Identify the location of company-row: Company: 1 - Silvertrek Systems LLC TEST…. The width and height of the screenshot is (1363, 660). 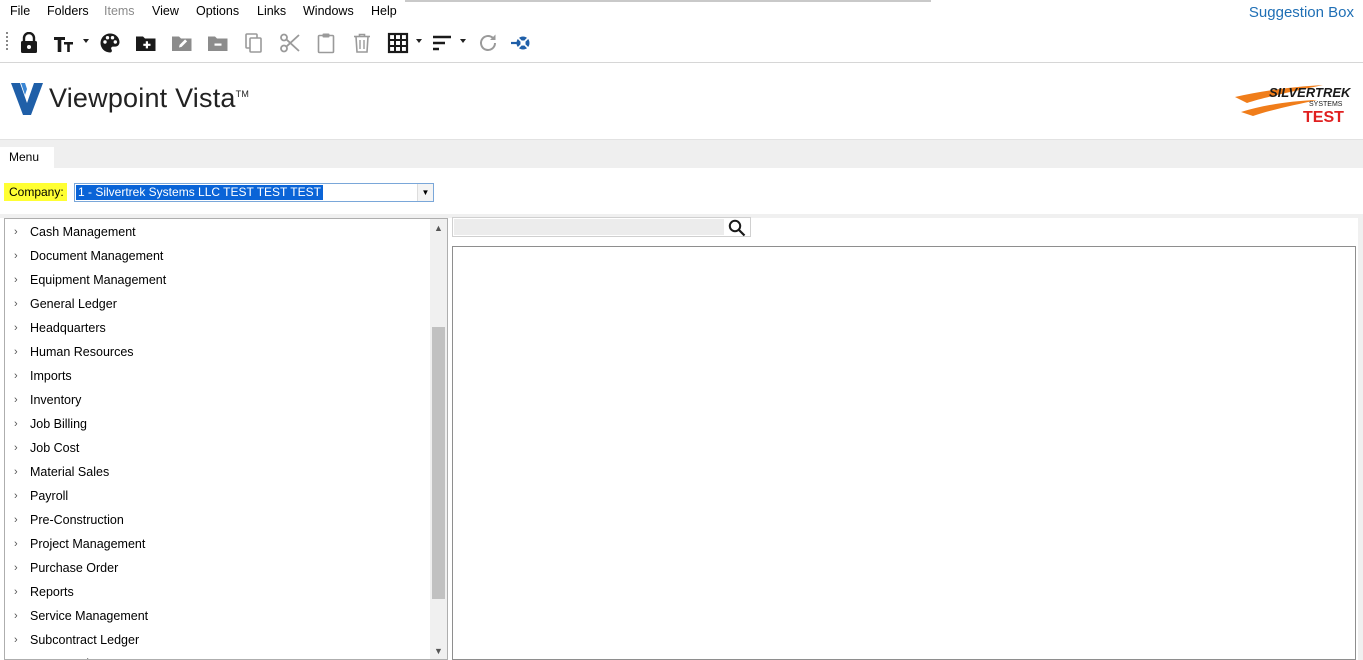
(681, 191).